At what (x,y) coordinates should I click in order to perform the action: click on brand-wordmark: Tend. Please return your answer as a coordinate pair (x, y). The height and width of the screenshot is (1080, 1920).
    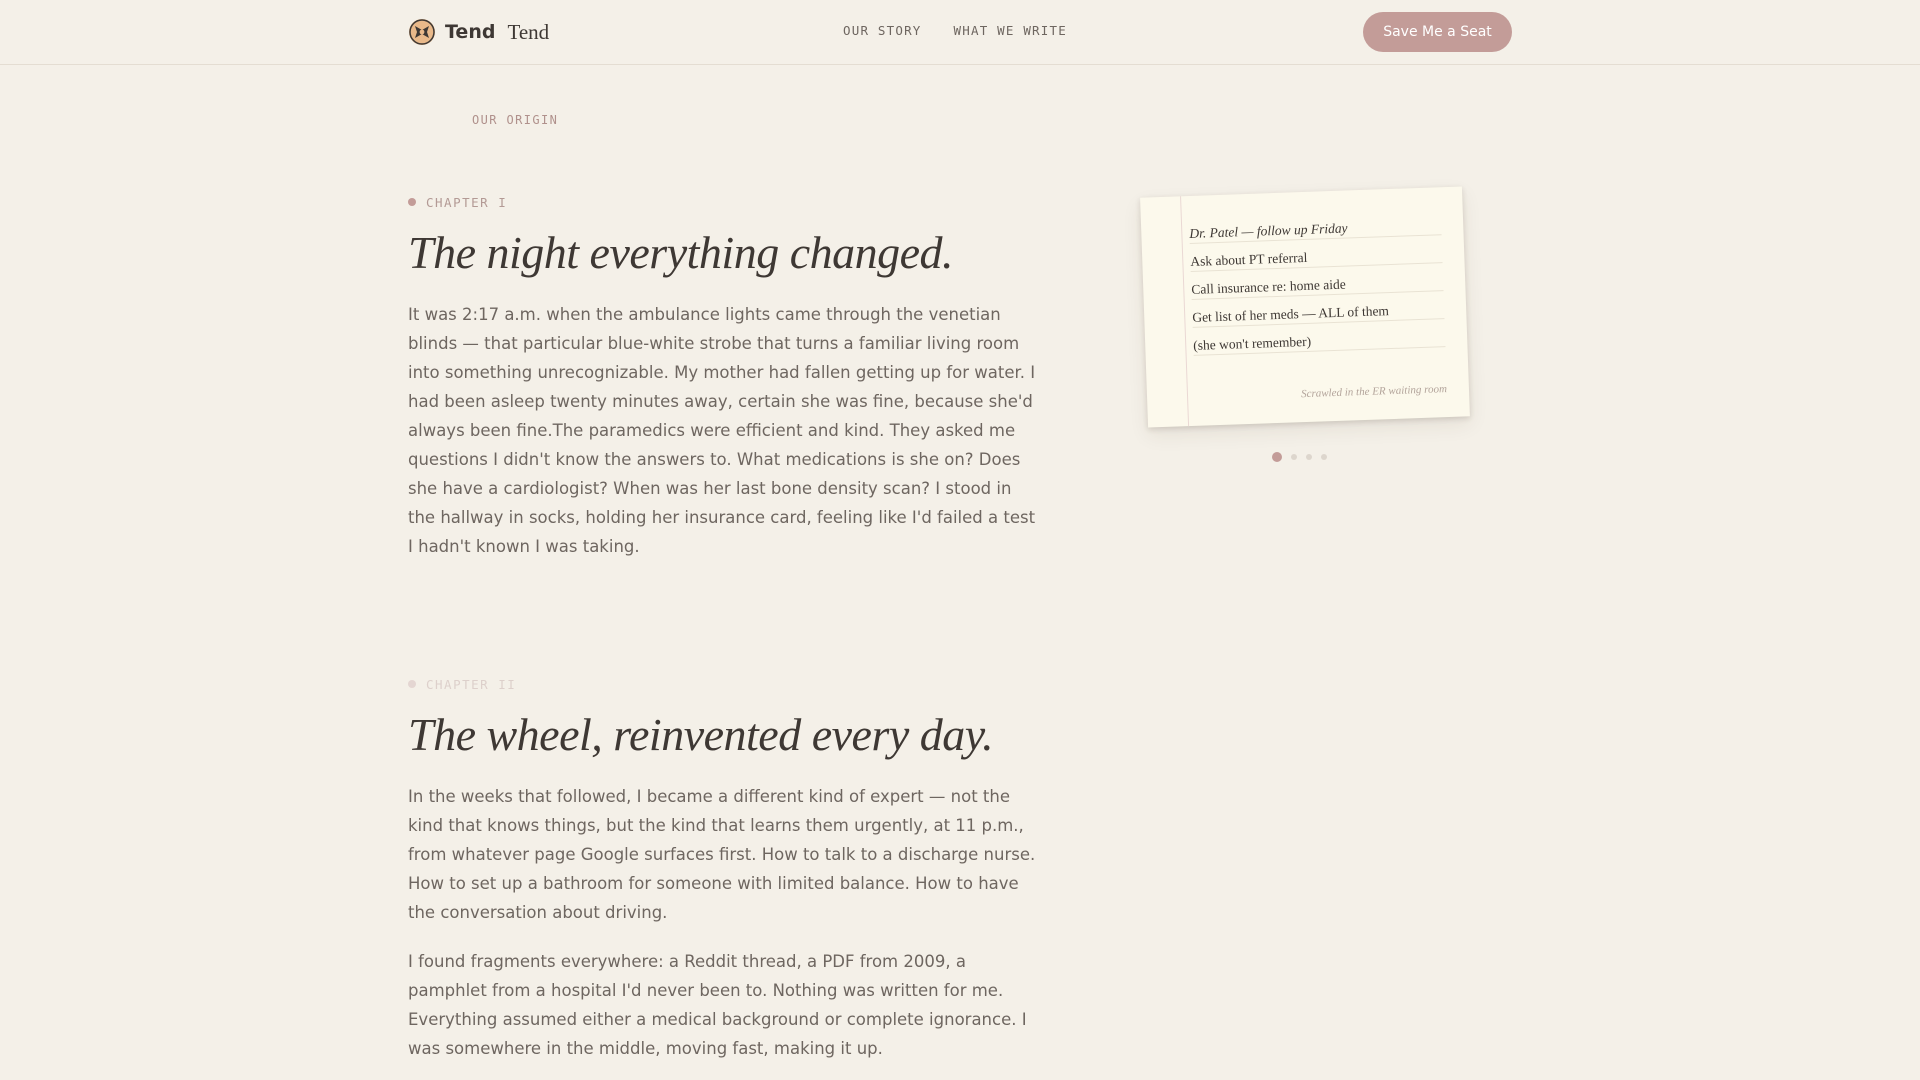
    Looking at the image, I should click on (528, 31).